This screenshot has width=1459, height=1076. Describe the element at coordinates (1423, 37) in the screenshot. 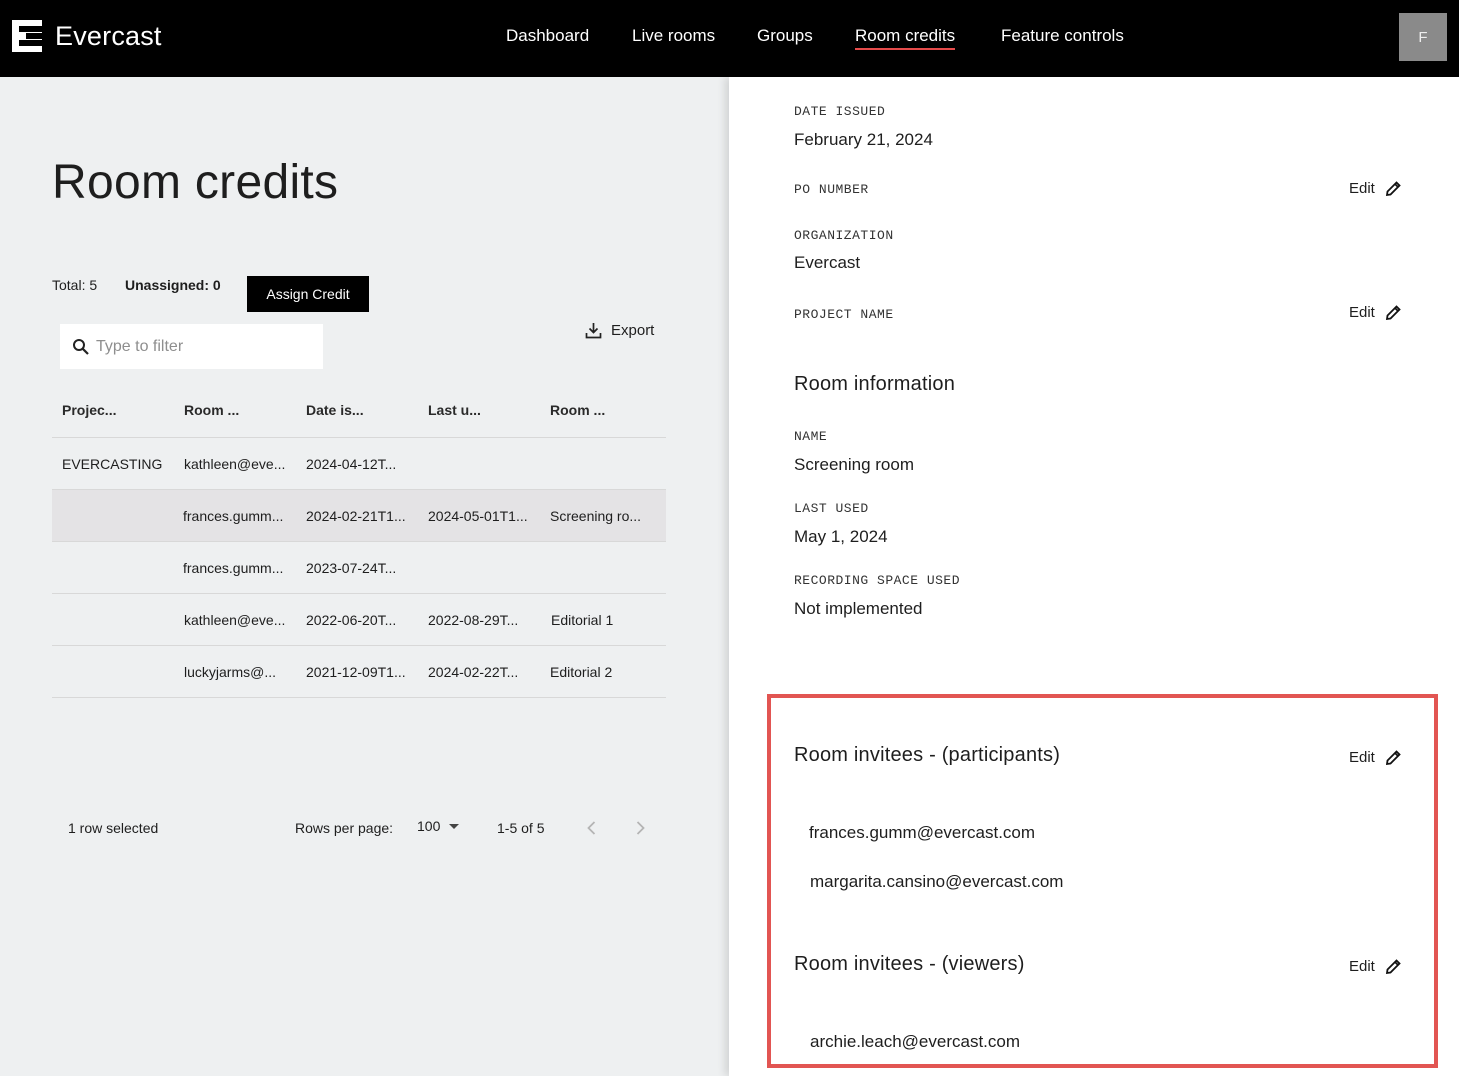

I see `user-avatar: F` at that location.